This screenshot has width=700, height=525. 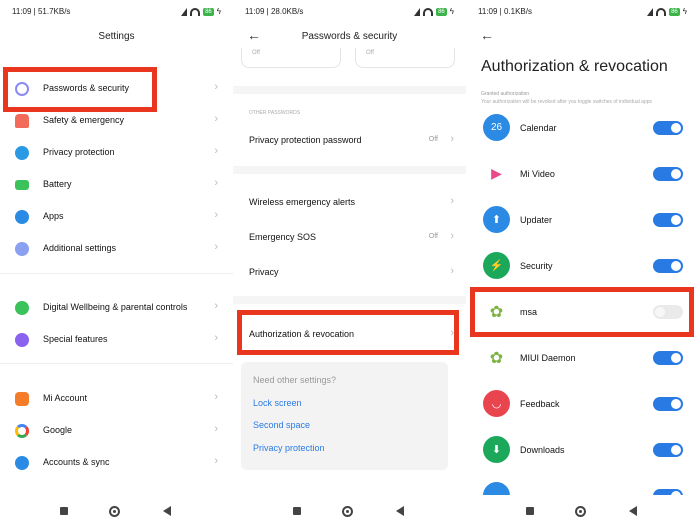 What do you see at coordinates (22, 249) in the screenshot?
I see `dots-icon` at bounding box center [22, 249].